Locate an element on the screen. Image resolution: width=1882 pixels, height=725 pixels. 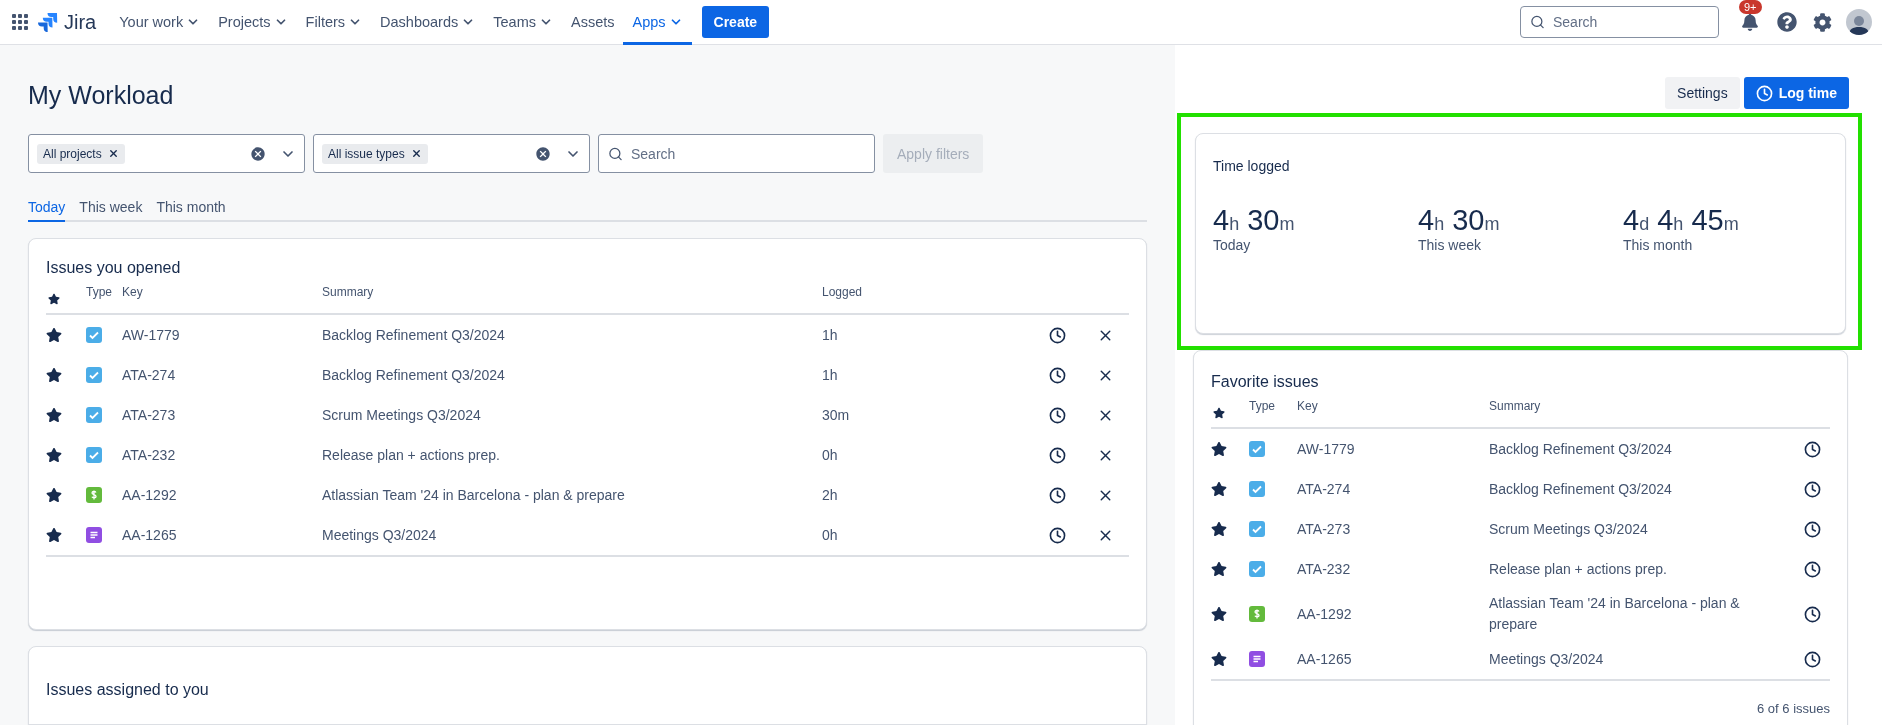
nav-menu-item: Dashboards is located at coordinates (428, 22).